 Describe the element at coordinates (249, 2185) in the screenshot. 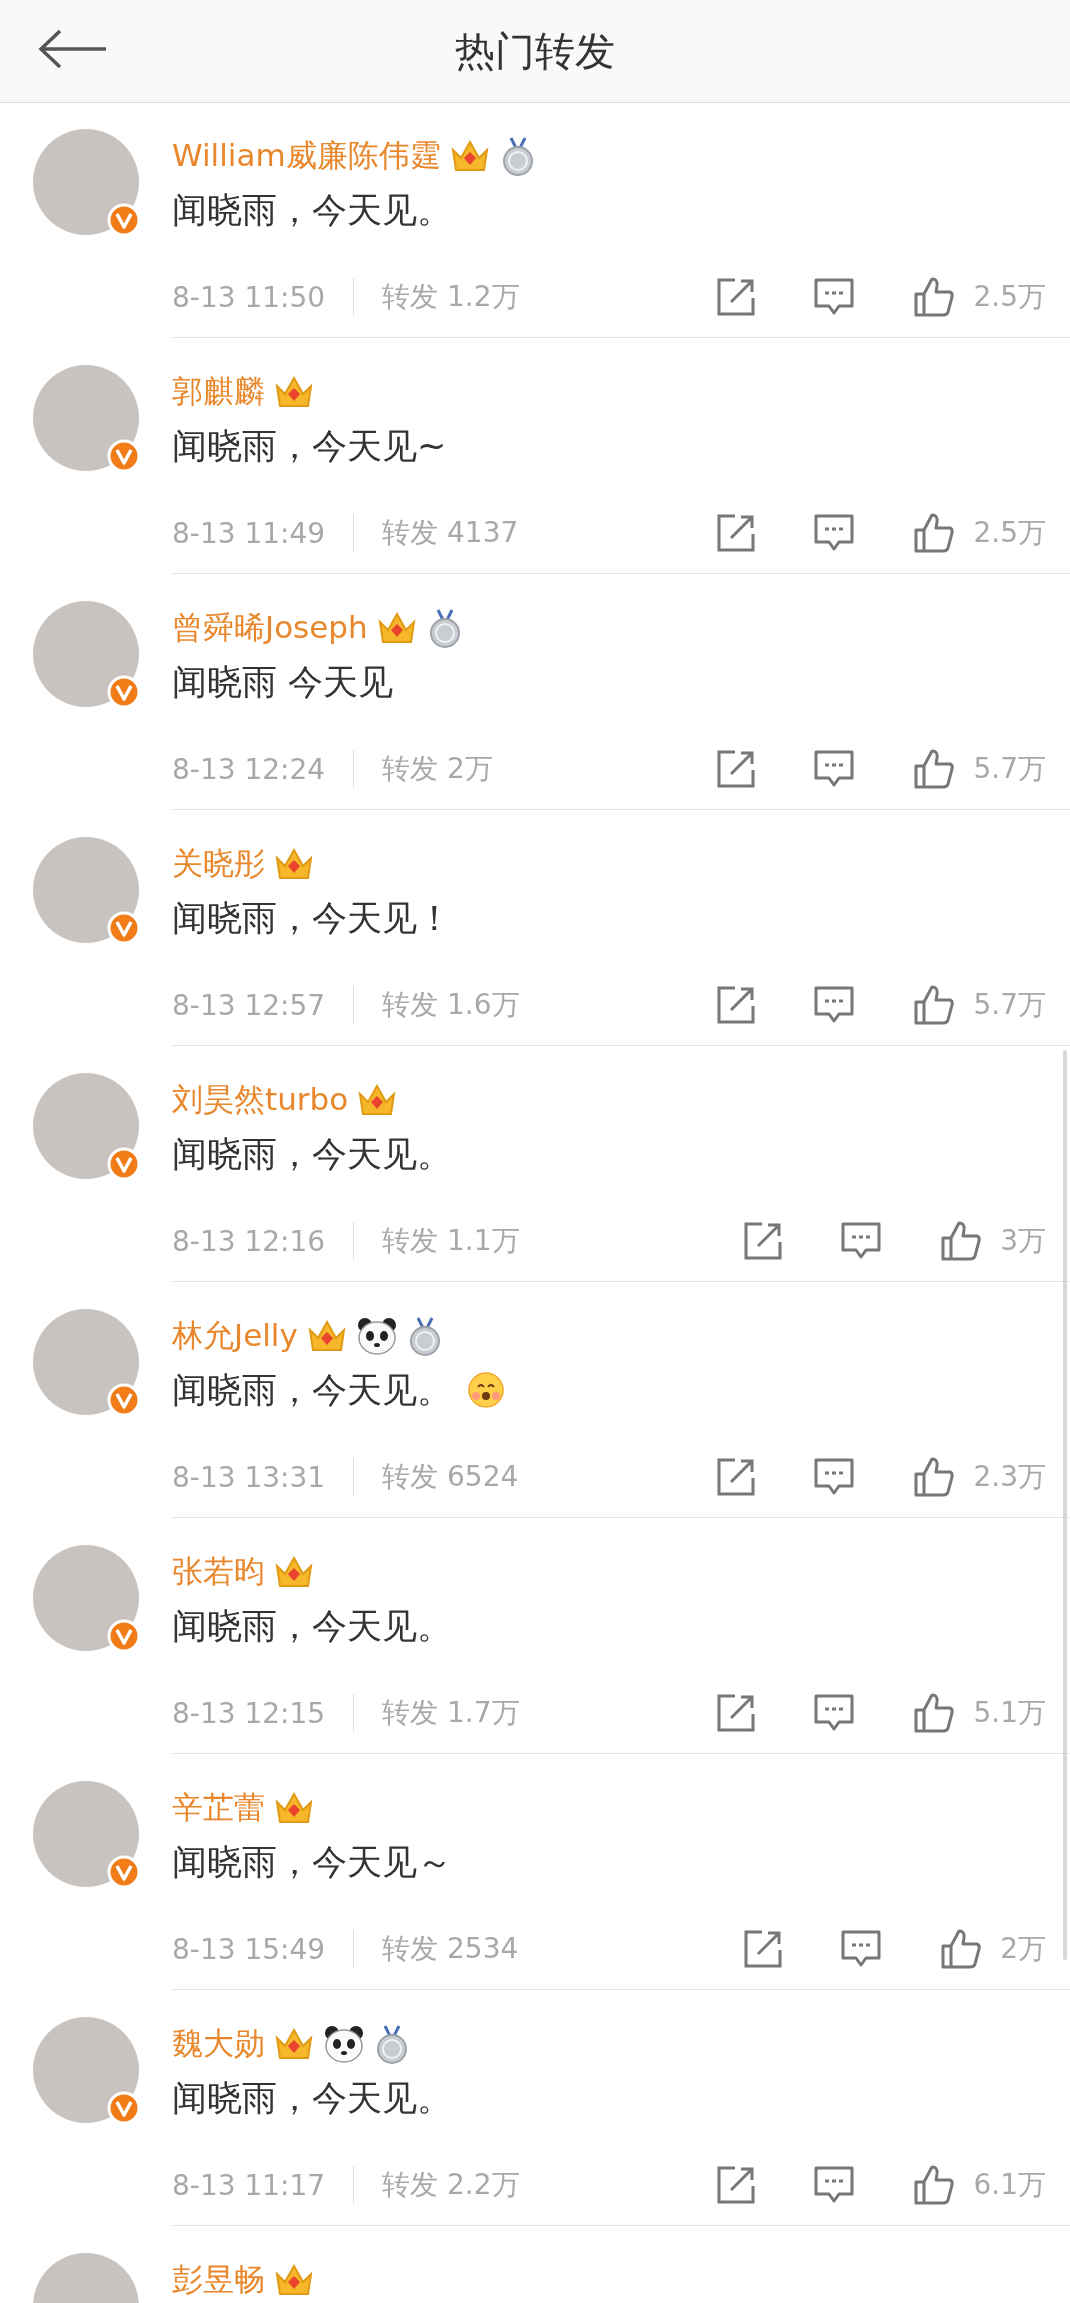

I see `post-time: 8-13 11:17` at that location.